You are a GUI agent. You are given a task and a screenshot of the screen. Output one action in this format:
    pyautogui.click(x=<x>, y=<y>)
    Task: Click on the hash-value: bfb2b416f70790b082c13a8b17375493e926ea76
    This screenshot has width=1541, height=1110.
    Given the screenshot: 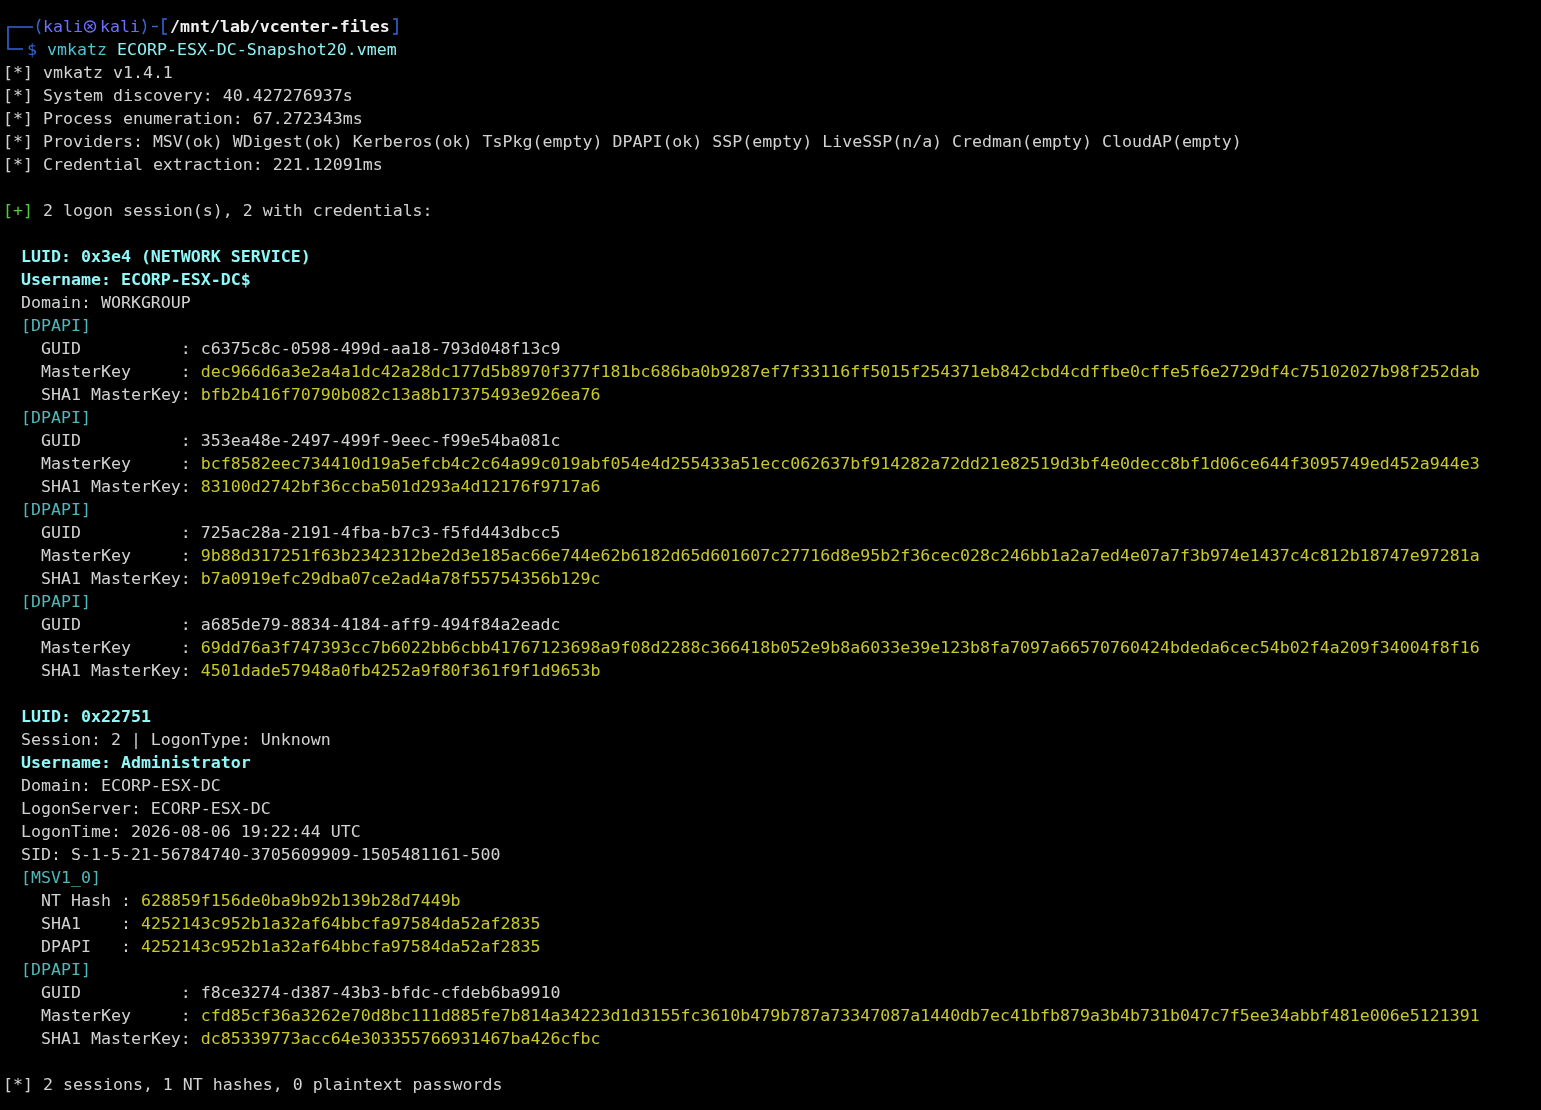 What is the action you would take?
    pyautogui.click(x=400, y=395)
    